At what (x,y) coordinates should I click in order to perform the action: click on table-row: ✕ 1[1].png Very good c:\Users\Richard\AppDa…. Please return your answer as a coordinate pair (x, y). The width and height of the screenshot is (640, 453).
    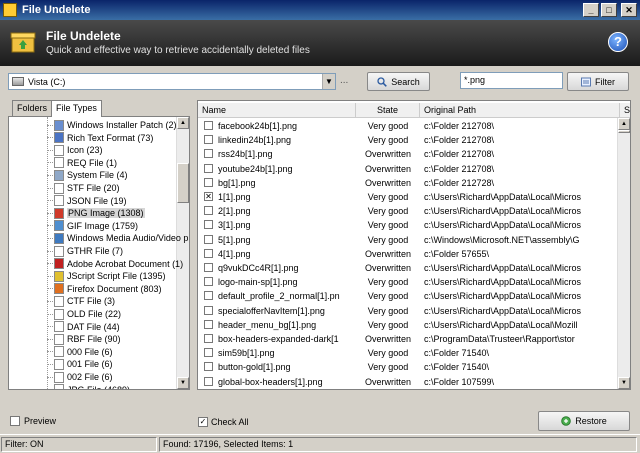
    Looking at the image, I should click on (414, 197).